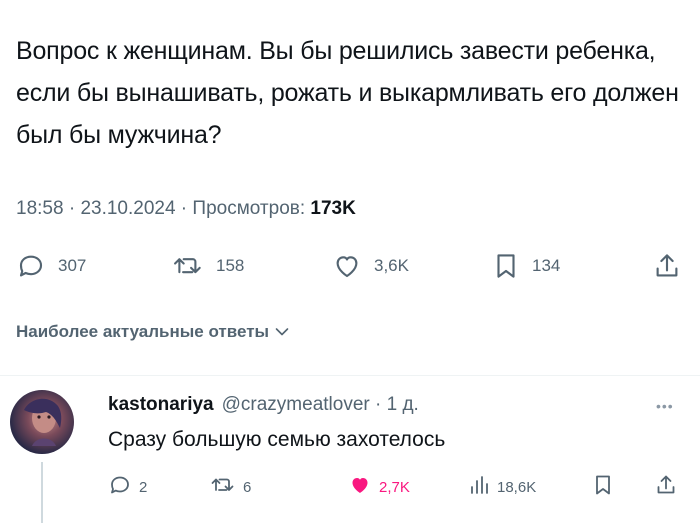 The width and height of the screenshot is (700, 523). Describe the element at coordinates (517, 487) in the screenshot. I see `reply-views-count: 18,6K` at that location.